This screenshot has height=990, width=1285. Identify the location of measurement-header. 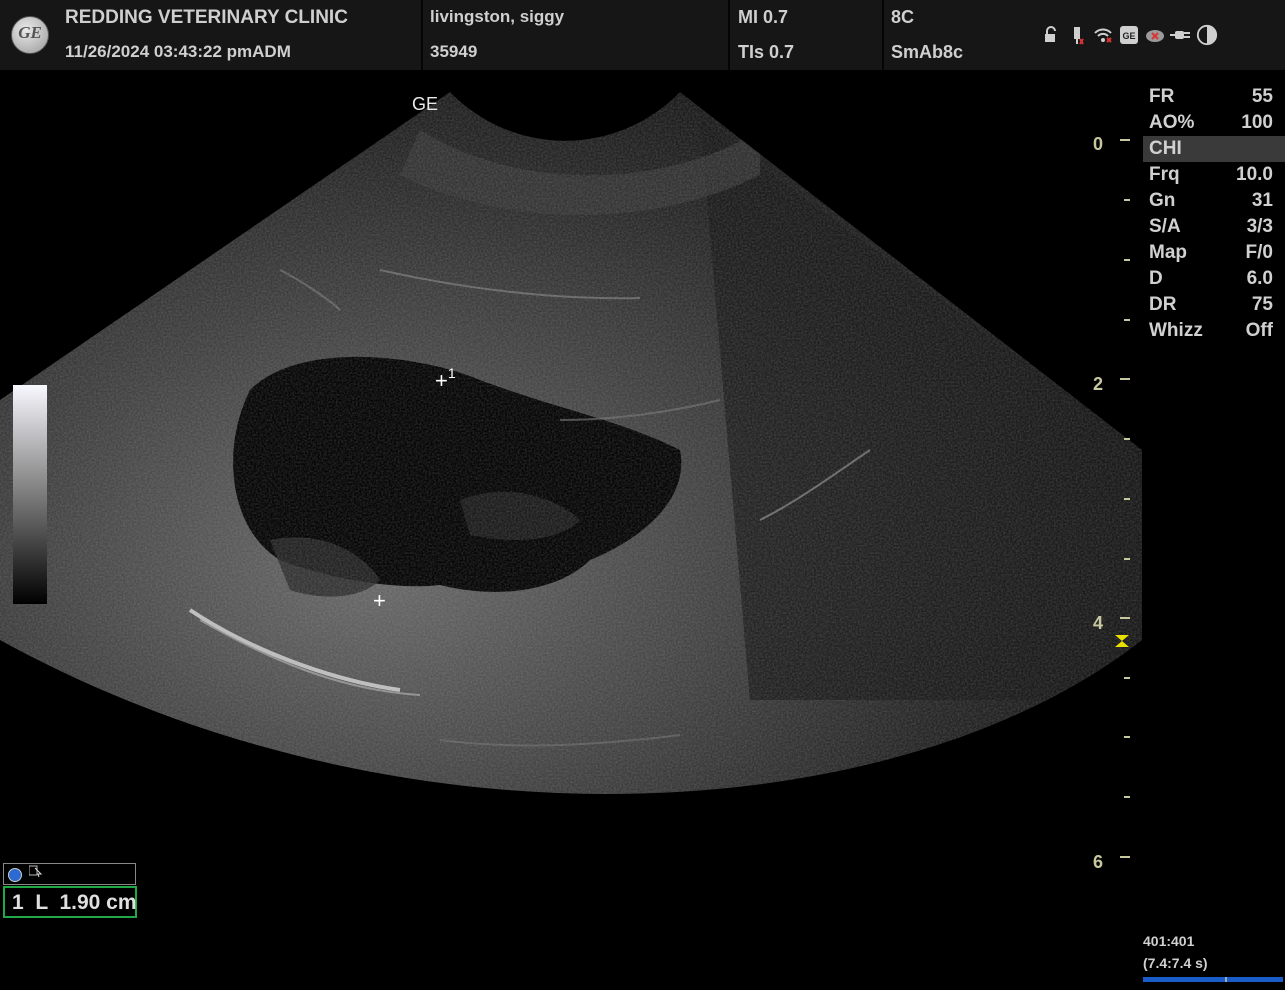
(69, 874).